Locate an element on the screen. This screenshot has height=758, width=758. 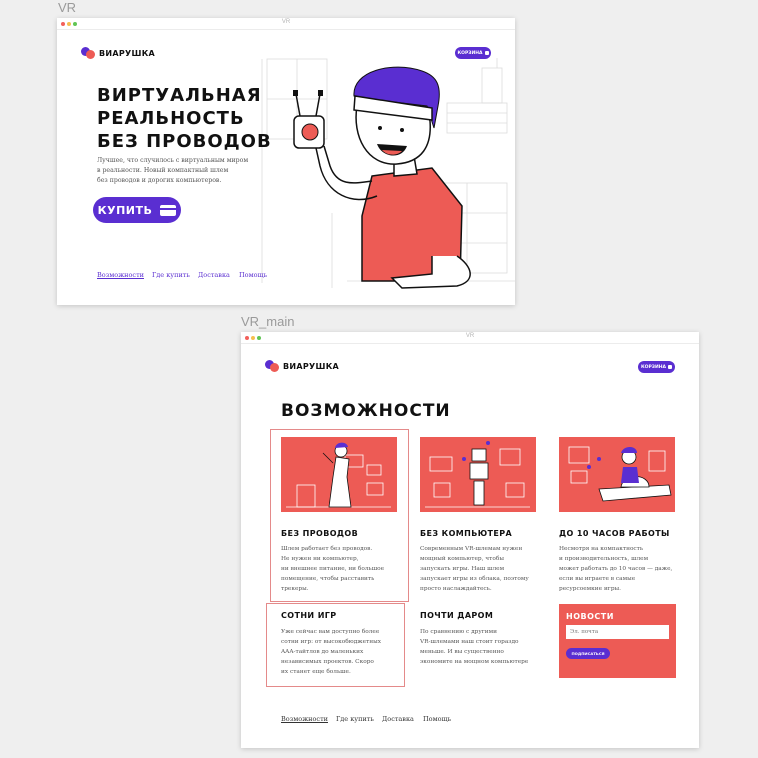
feature-heading: БЕЗ ПРОВОДОВ is located at coordinates (320, 533).